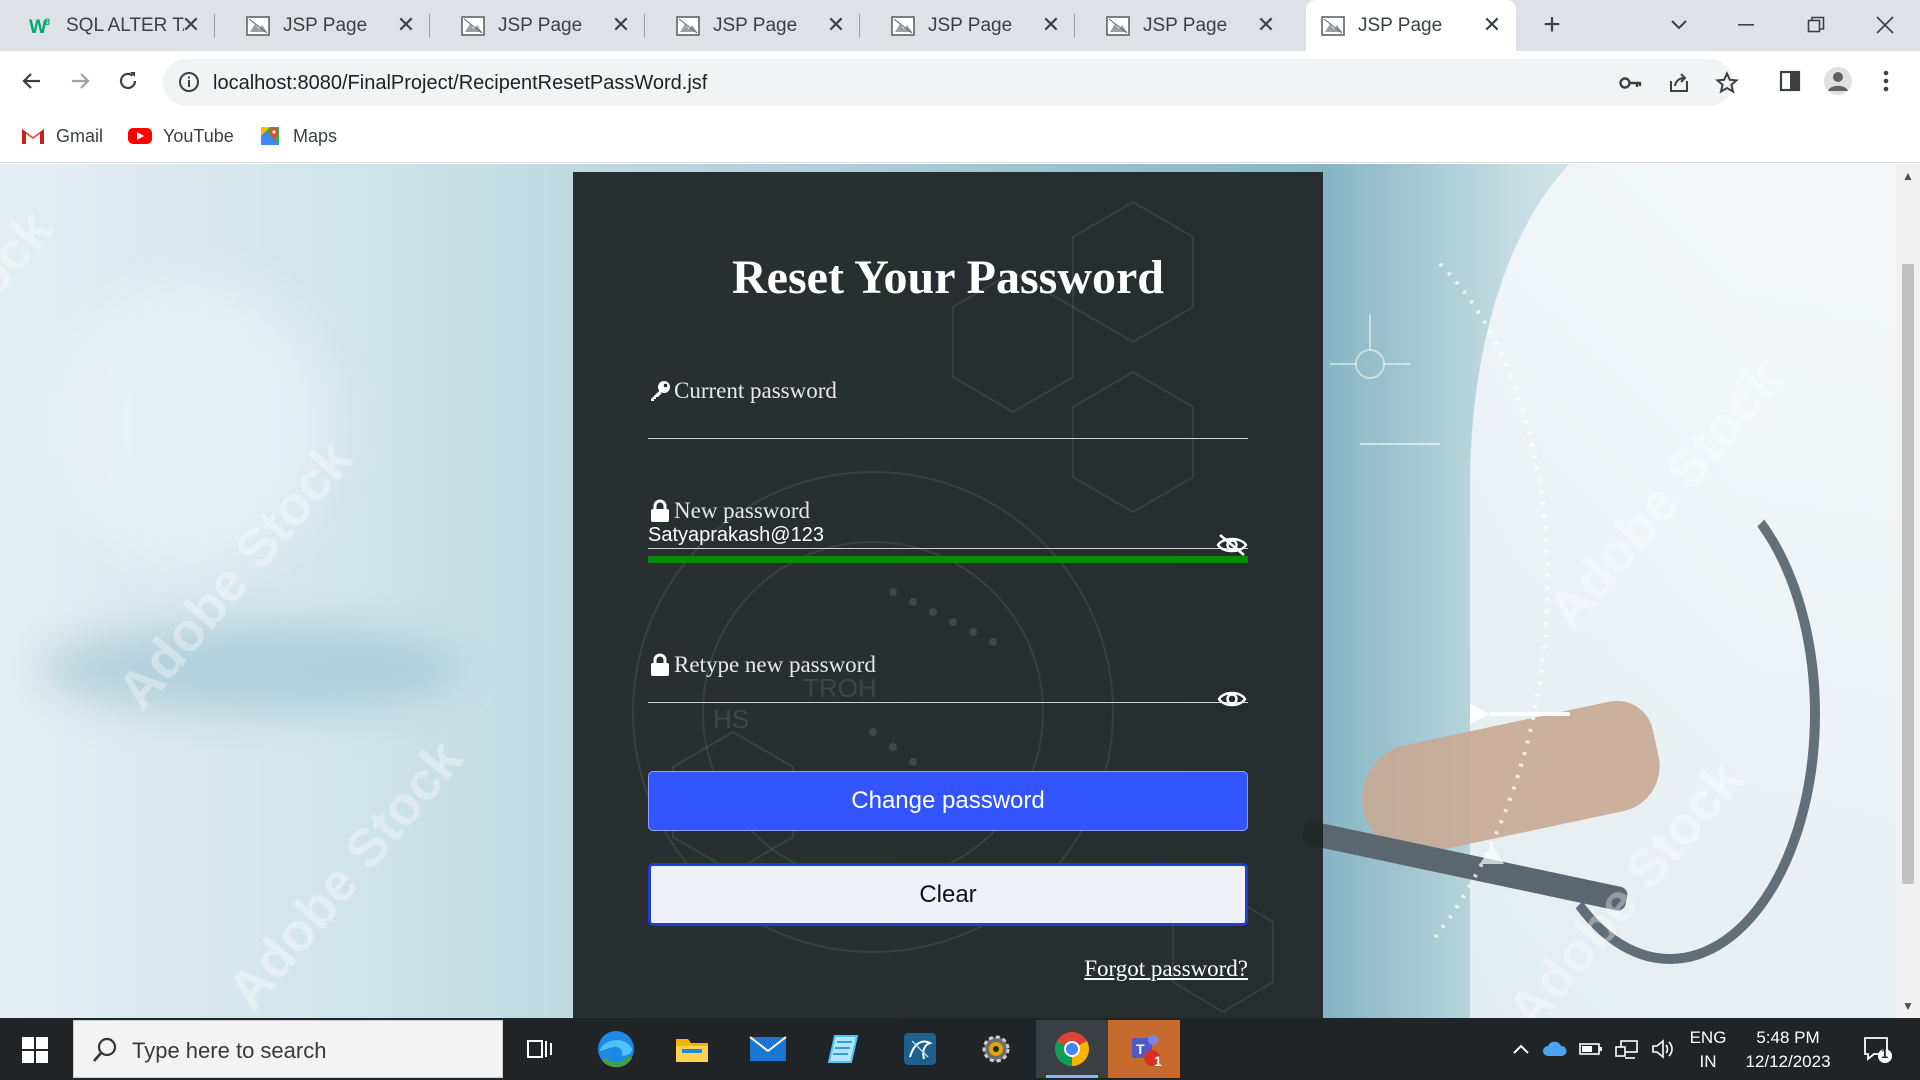 The height and width of the screenshot is (1080, 1920). Describe the element at coordinates (107, 25) in the screenshot. I see `tab-sql-alter: W3 SQL ALTER TAI ✕` at that location.